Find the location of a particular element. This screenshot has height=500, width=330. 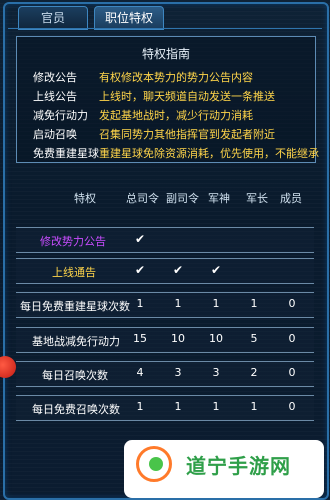

guide-item: 启动召唤 召集同势力其他指挥官到发起者附近 is located at coordinates (166, 134).